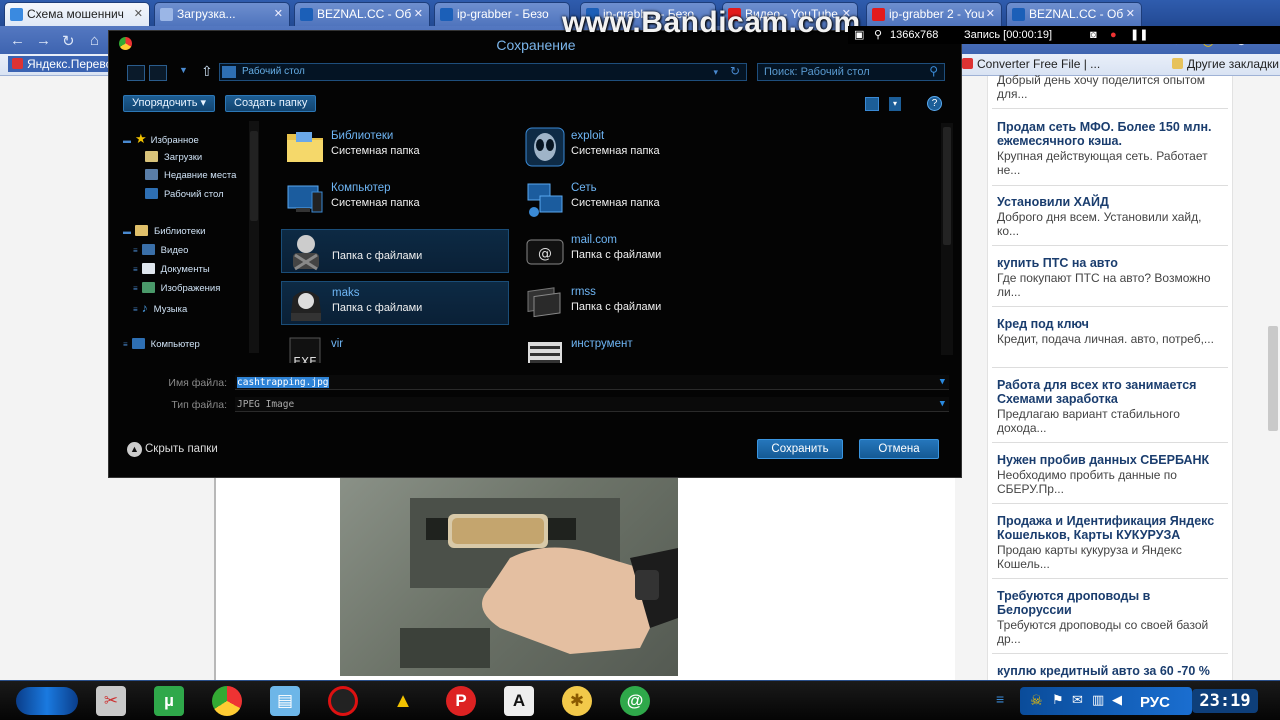 Image resolution: width=1280 pixels, height=720 pixels. Describe the element at coordinates (1110, 603) in the screenshot. I see `news-title: Требуются дроповоды в Белоруссии` at that location.